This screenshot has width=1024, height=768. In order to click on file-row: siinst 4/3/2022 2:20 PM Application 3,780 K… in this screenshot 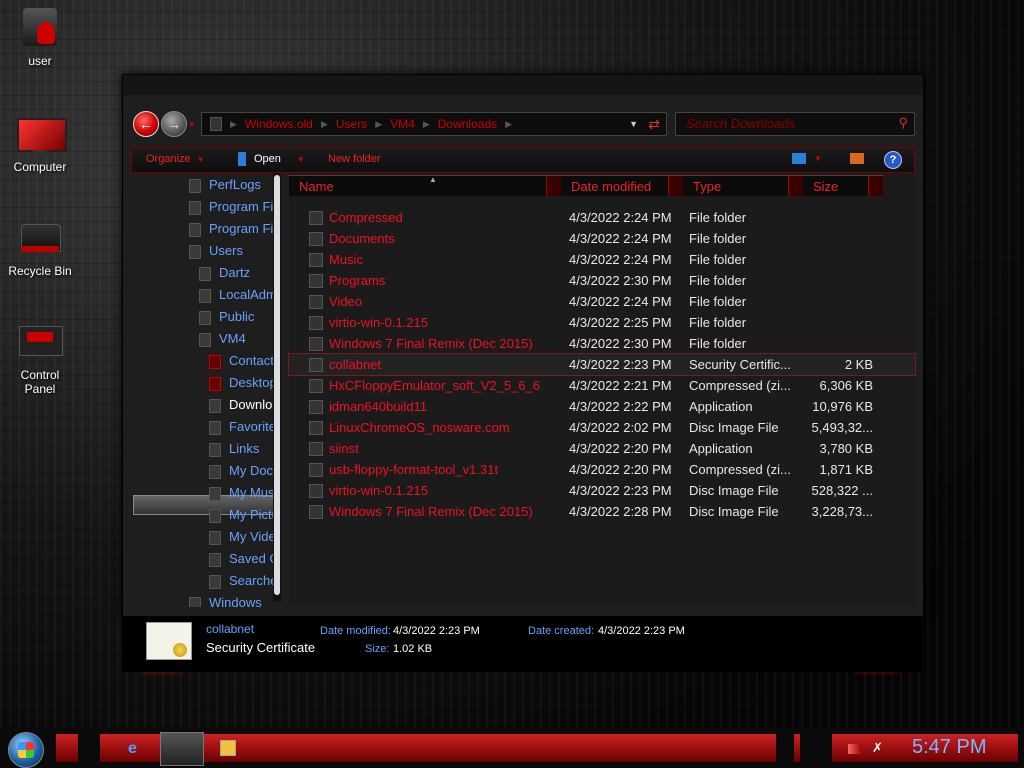, I will do `click(602, 448)`.